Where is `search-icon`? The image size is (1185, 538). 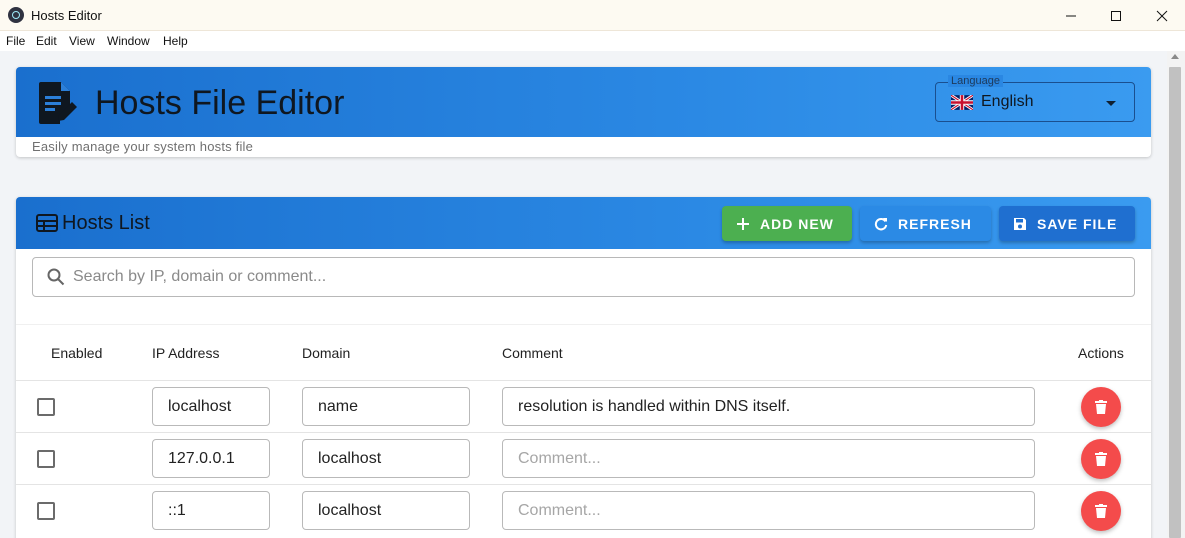 search-icon is located at coordinates (56, 277).